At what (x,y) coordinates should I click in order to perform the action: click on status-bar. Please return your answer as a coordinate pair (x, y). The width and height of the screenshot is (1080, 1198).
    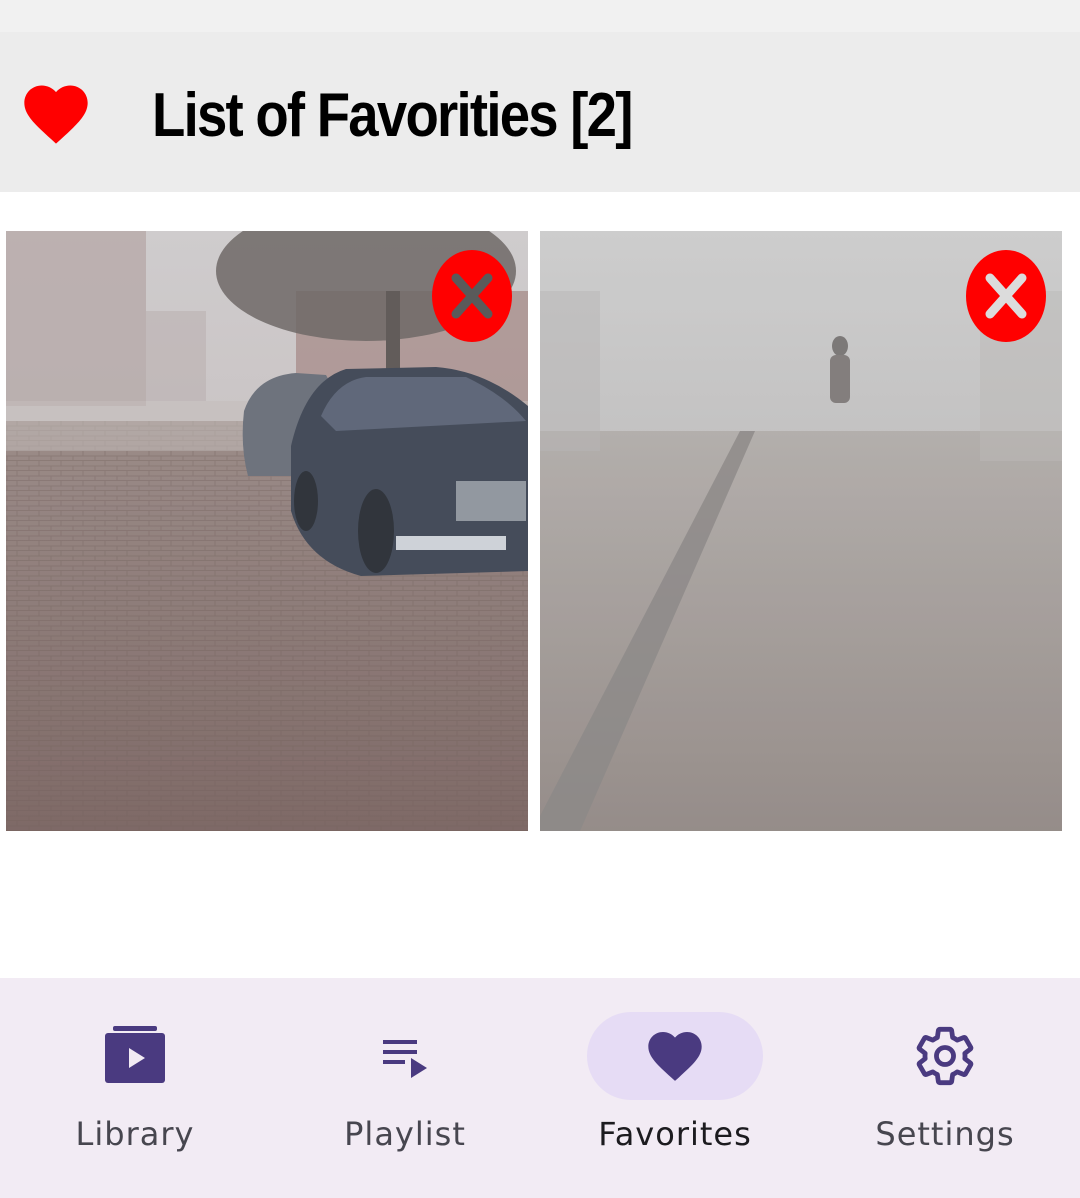
    Looking at the image, I should click on (540, 16).